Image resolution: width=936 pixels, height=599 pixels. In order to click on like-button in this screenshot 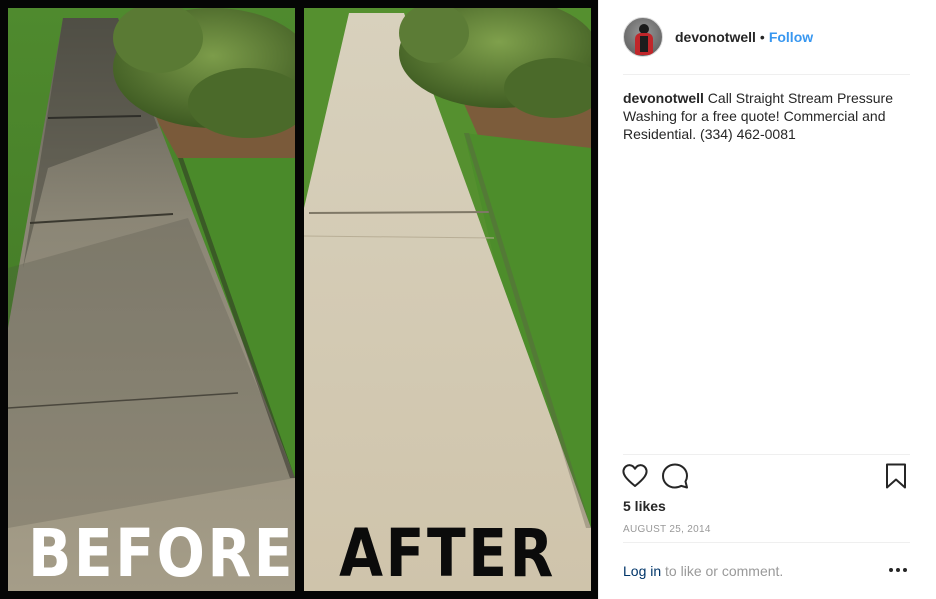, I will do `click(635, 476)`.